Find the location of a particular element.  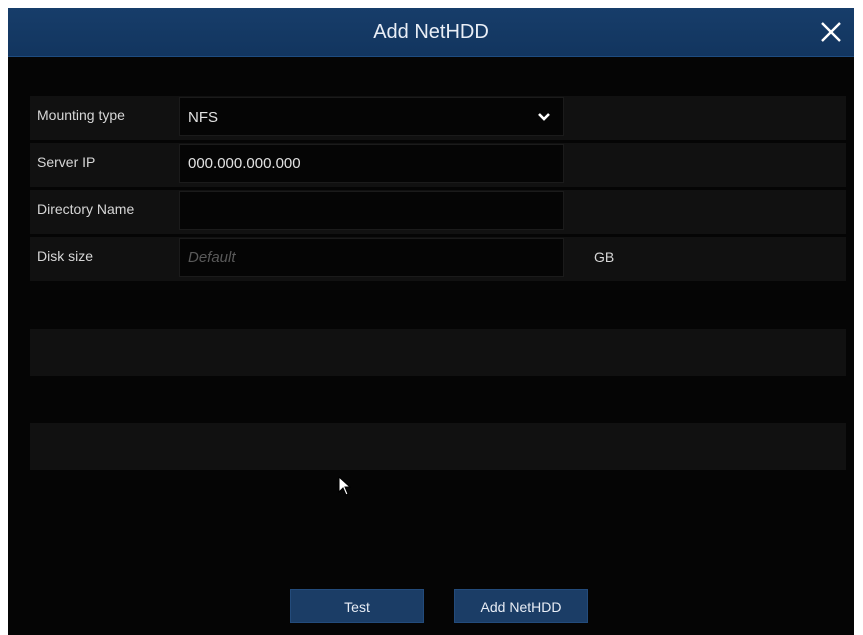

disk-size-row: Disk size GB is located at coordinates (438, 259).